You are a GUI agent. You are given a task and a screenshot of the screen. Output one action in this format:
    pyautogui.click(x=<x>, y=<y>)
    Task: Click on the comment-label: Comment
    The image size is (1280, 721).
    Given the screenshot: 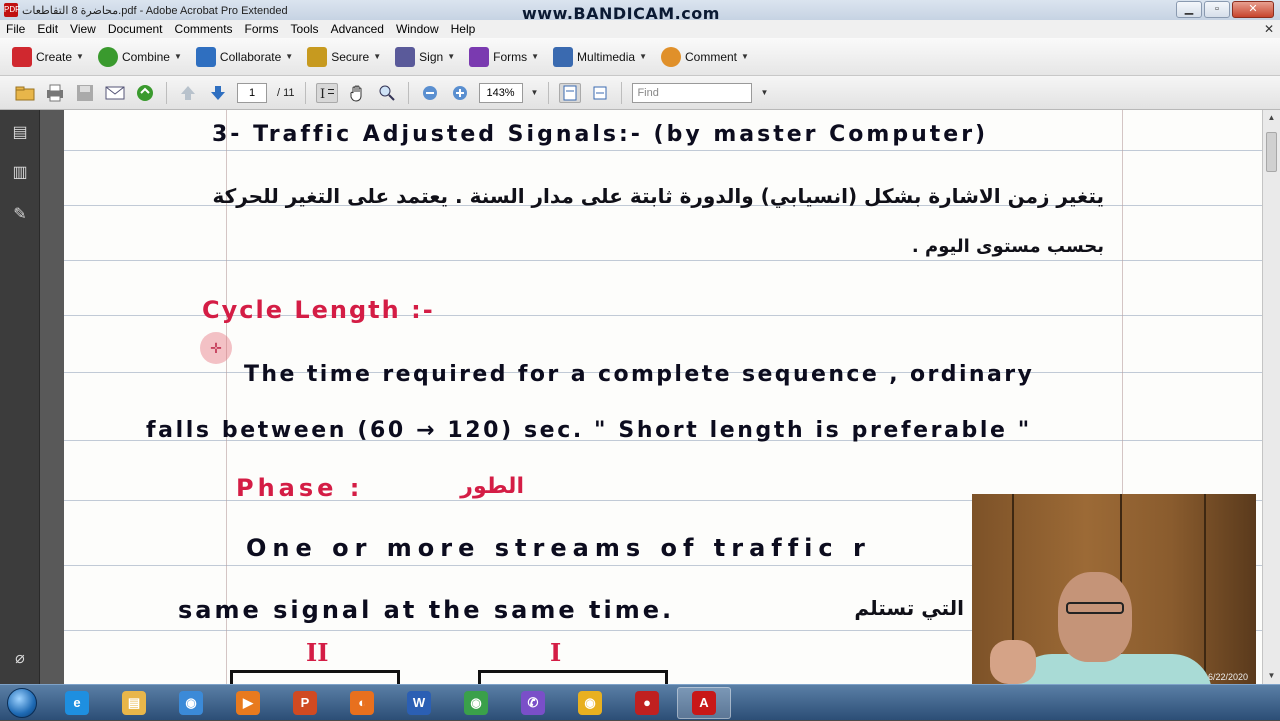 What is the action you would take?
    pyautogui.click(x=710, y=56)
    